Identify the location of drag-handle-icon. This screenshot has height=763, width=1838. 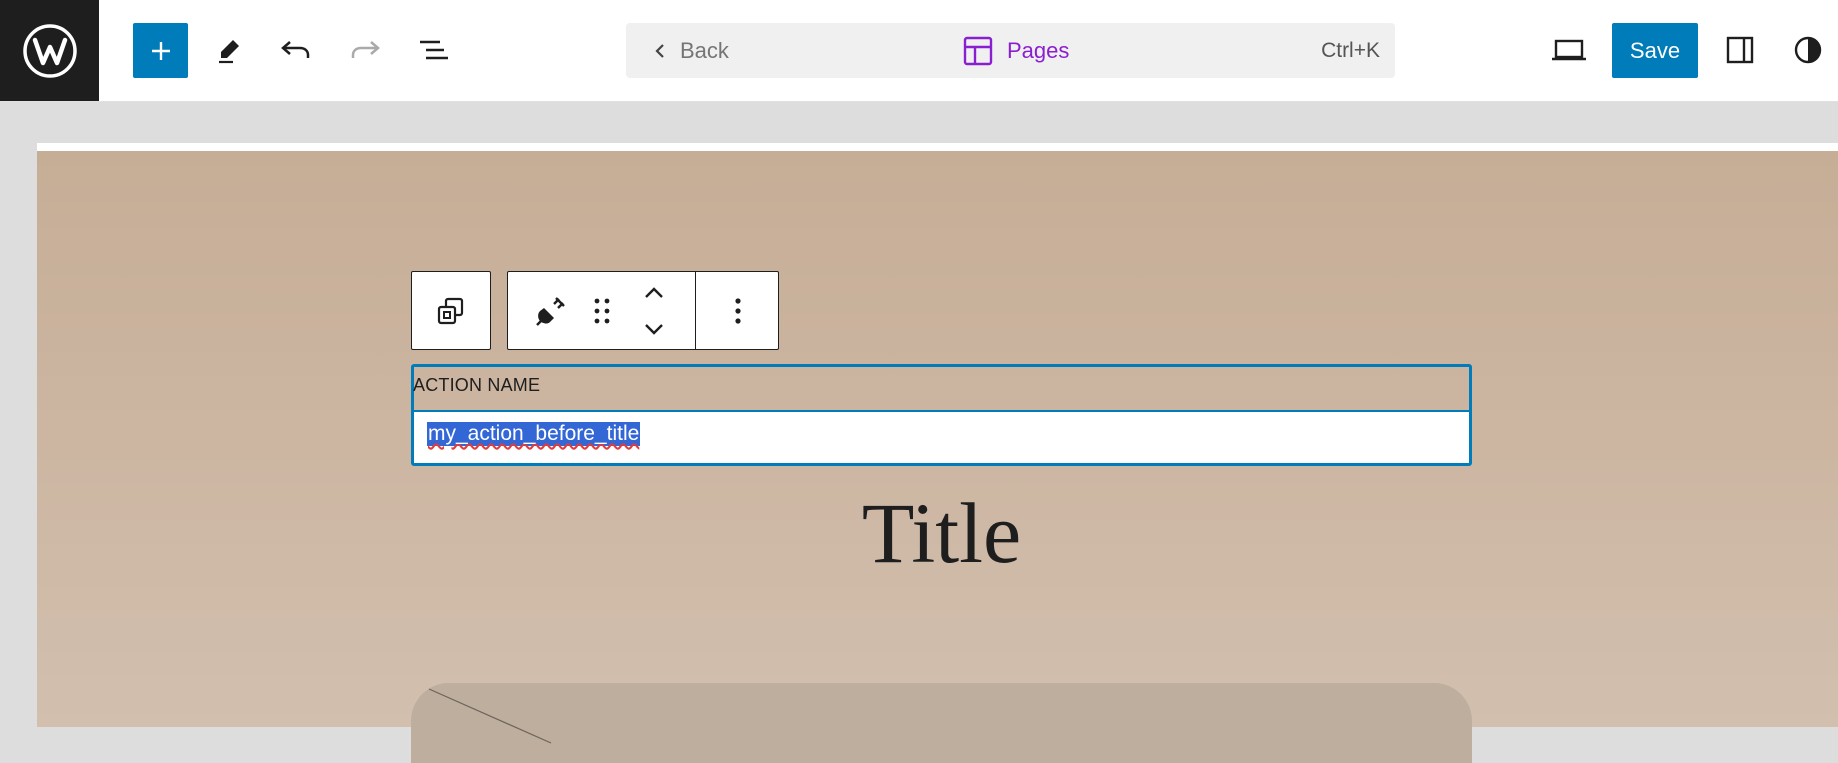
(602, 310).